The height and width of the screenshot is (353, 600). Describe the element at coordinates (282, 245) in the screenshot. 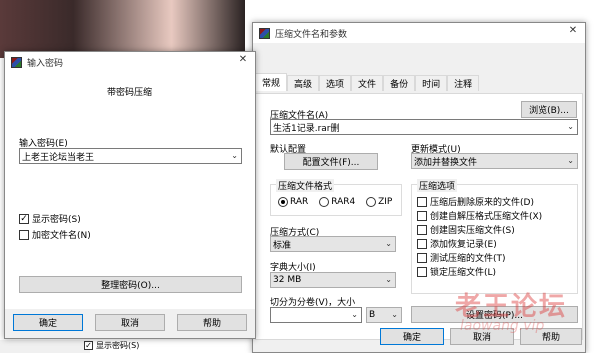

I see `method-value: 标准` at that location.